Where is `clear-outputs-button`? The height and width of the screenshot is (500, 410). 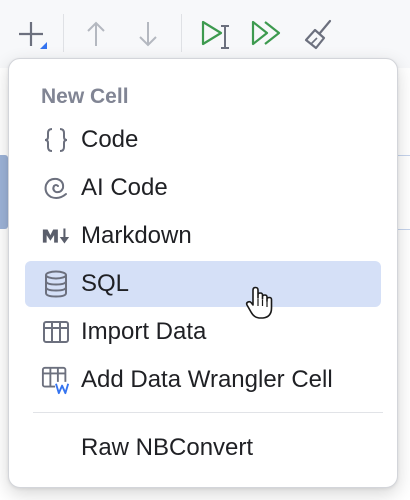
clear-outputs-button is located at coordinates (318, 34).